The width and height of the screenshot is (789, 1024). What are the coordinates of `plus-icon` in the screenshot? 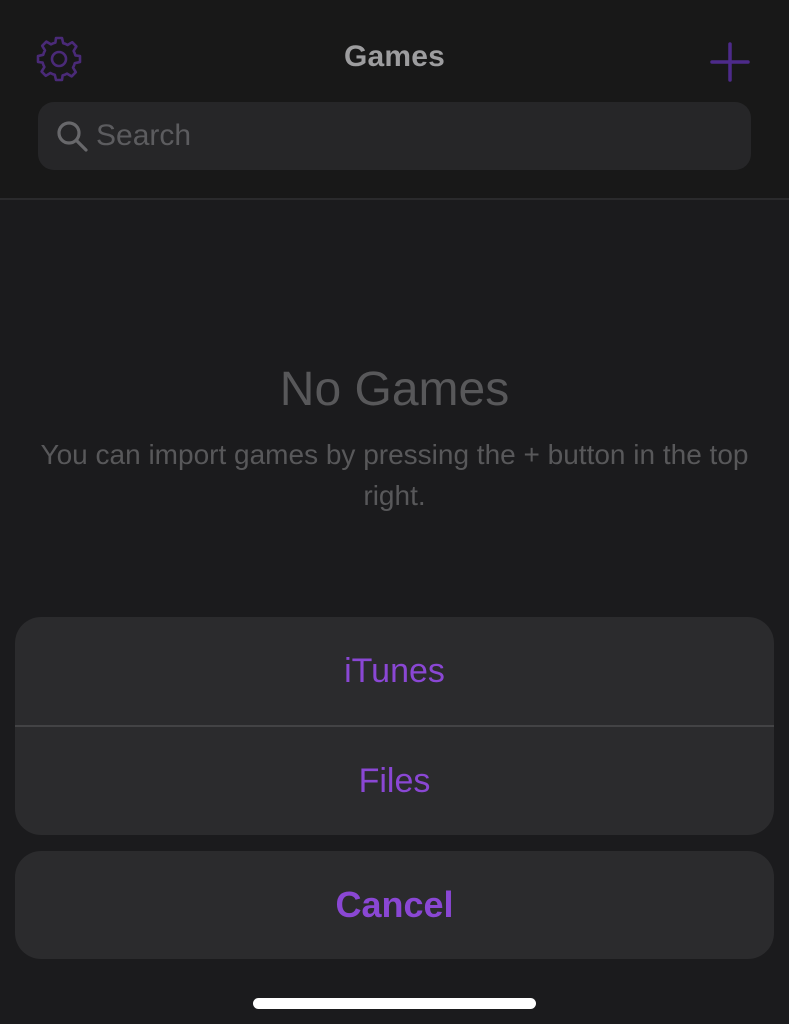 It's located at (730, 62).